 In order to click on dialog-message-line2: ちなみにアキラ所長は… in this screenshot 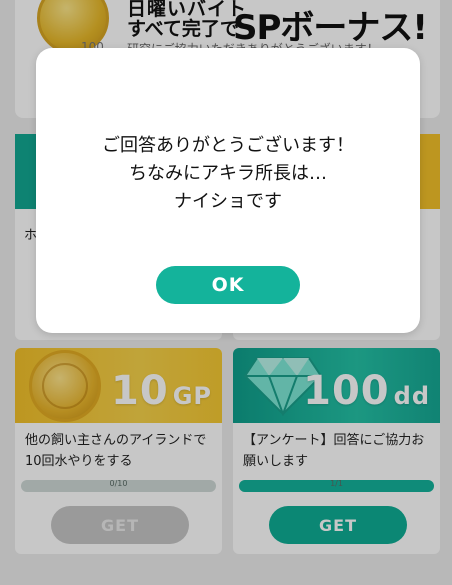, I will do `click(228, 173)`.